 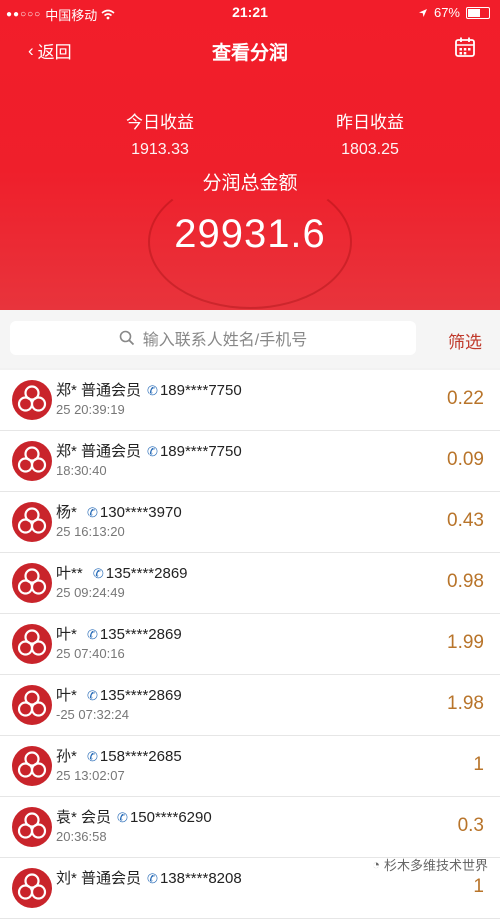 I want to click on today-earnings-label: 今日收益, so click(x=160, y=122).